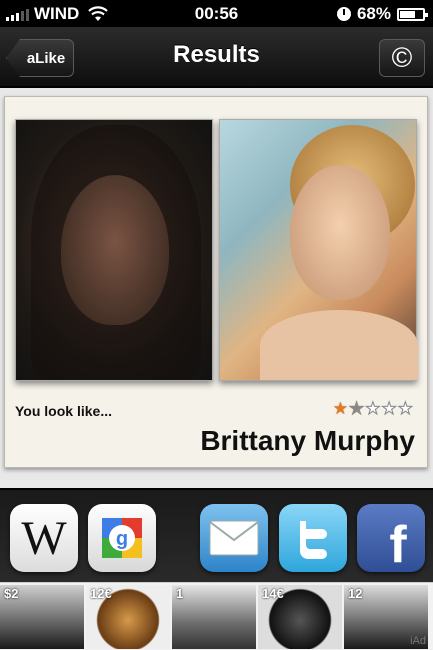 This screenshot has height=650, width=433. Describe the element at coordinates (386, 617) in the screenshot. I see `ad-item-coat: 12 iAd` at that location.